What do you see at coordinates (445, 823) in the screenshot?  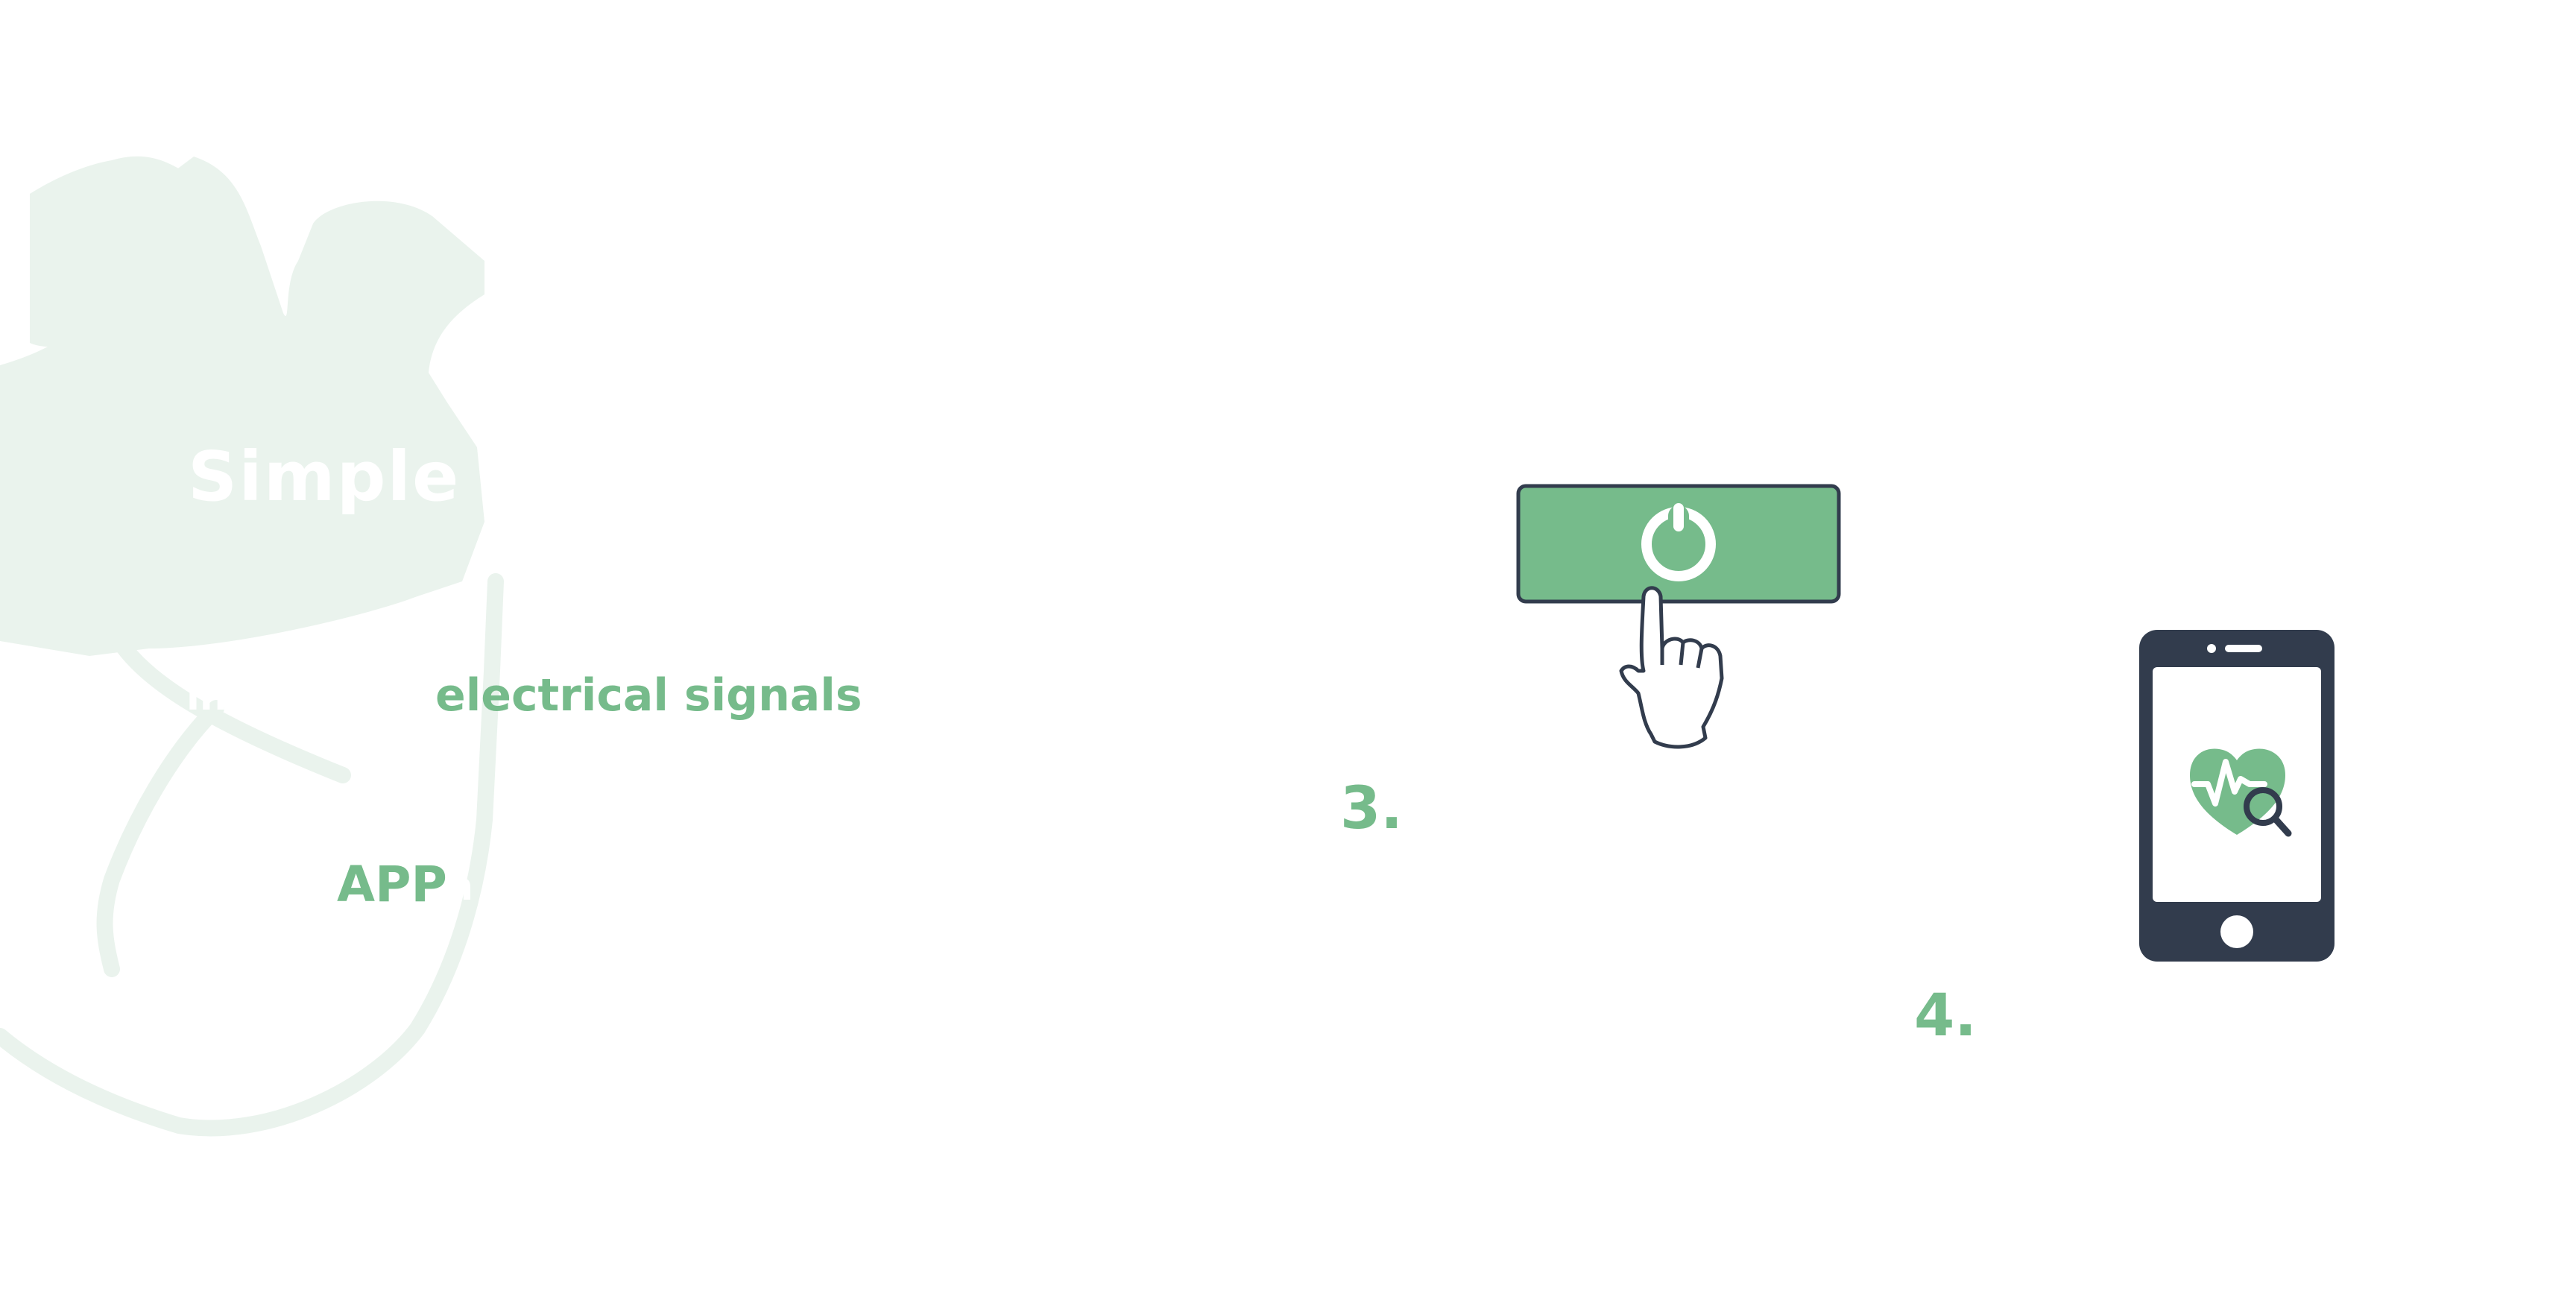 I see `body-text-fragment: e` at bounding box center [445, 823].